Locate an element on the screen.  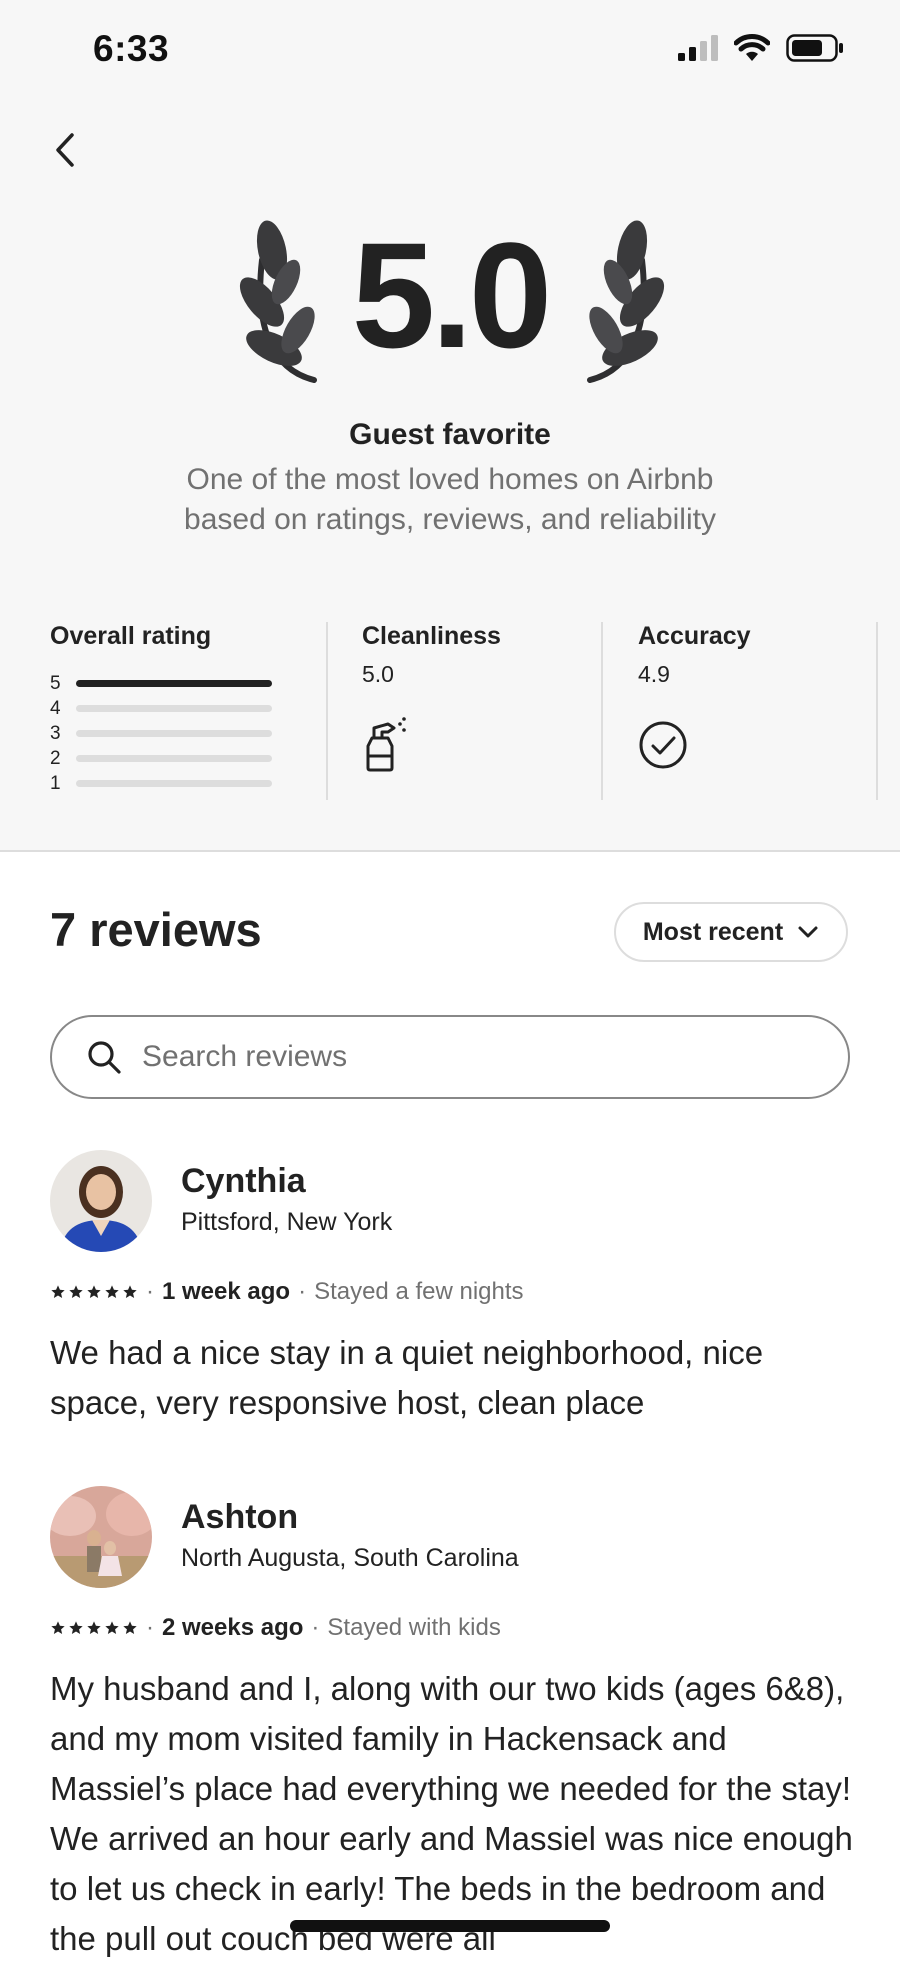
cleanliness-title: Cleanliness is located at coordinates (431, 636).